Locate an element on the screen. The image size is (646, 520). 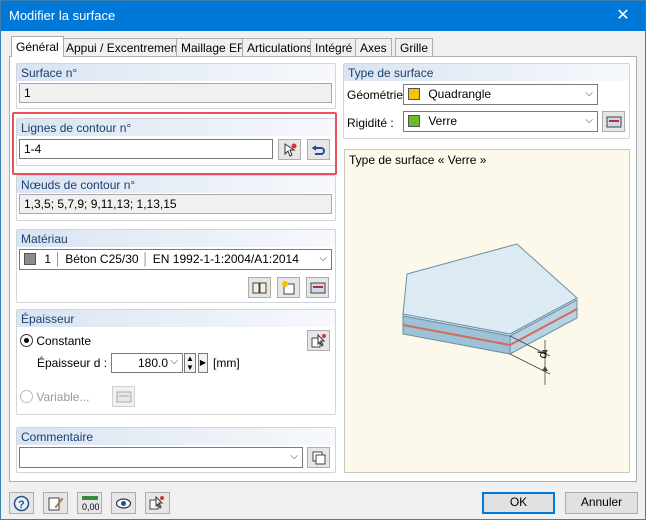
edit-button is located at coordinates (55, 503).